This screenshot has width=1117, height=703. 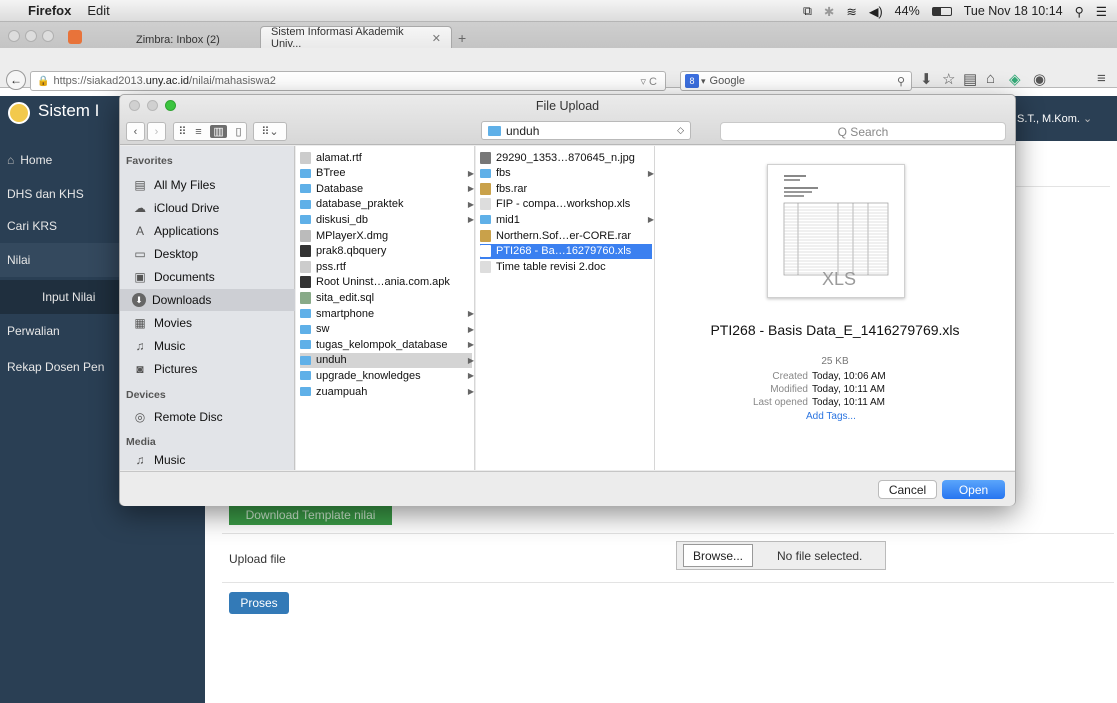 I want to click on bluetooth-icon: ✱, so click(x=829, y=11).